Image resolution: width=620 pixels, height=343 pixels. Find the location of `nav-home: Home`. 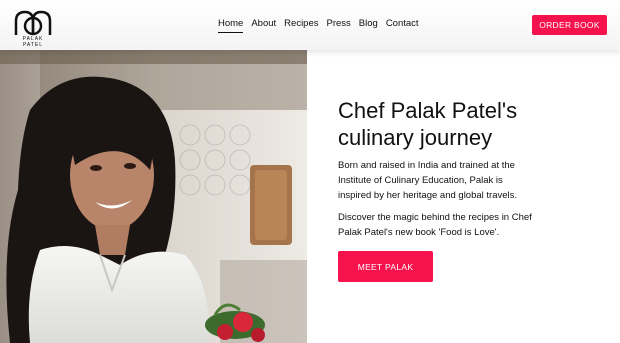

nav-home: Home is located at coordinates (231, 25).